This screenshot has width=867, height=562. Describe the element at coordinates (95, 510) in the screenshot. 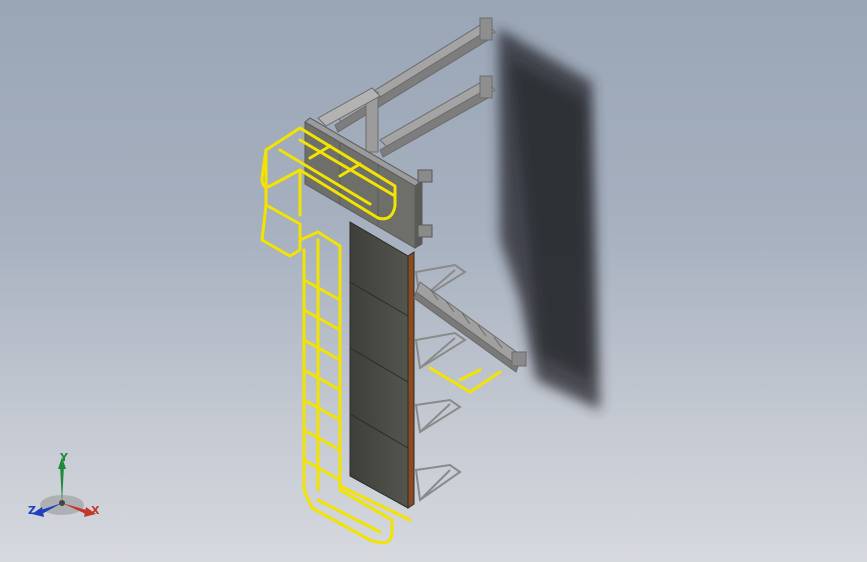

I see `x-axis-label: X` at that location.